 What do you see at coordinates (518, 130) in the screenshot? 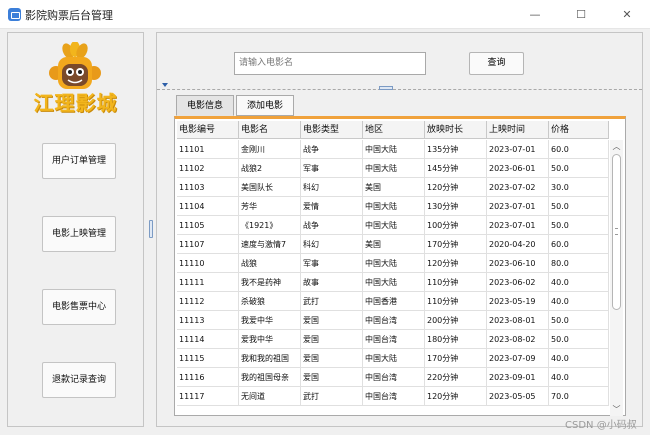
I see `column-header-release-date: 上映时间` at bounding box center [518, 130].